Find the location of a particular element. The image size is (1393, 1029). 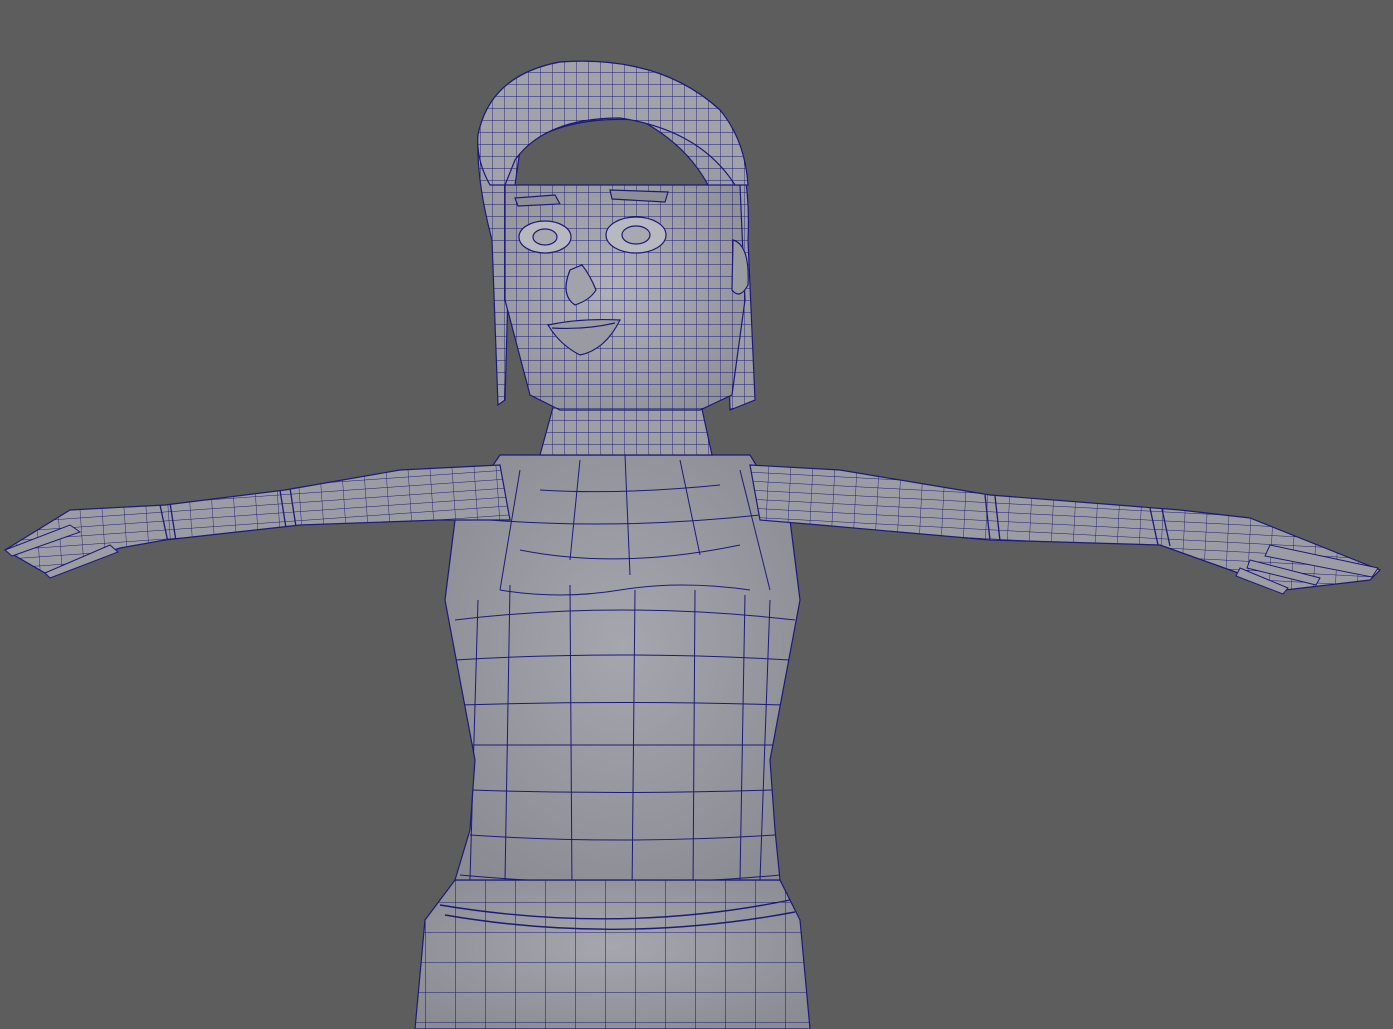

mesh-torso is located at coordinates (622, 677).